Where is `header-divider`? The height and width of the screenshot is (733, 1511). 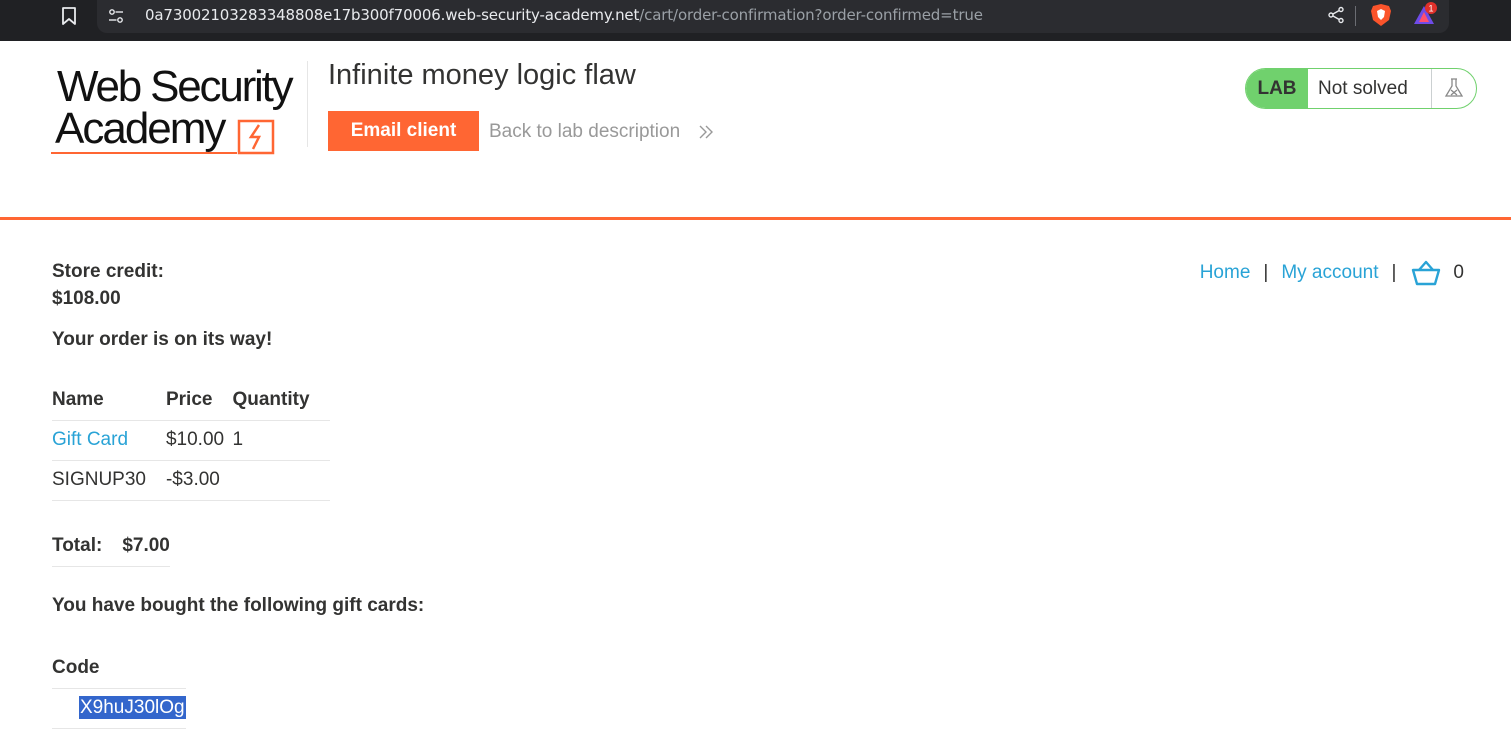 header-divider is located at coordinates (307, 104).